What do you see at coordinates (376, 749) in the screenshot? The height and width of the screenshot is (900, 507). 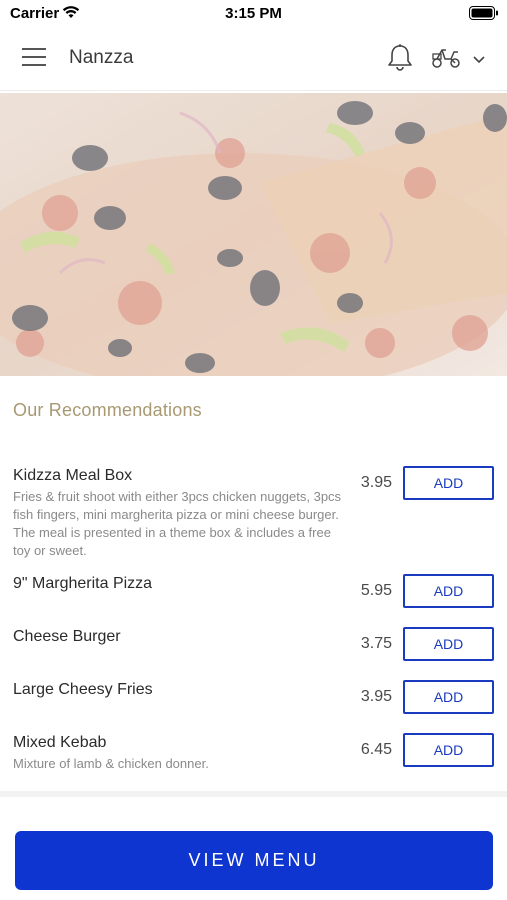 I see `item-price: 6.45` at bounding box center [376, 749].